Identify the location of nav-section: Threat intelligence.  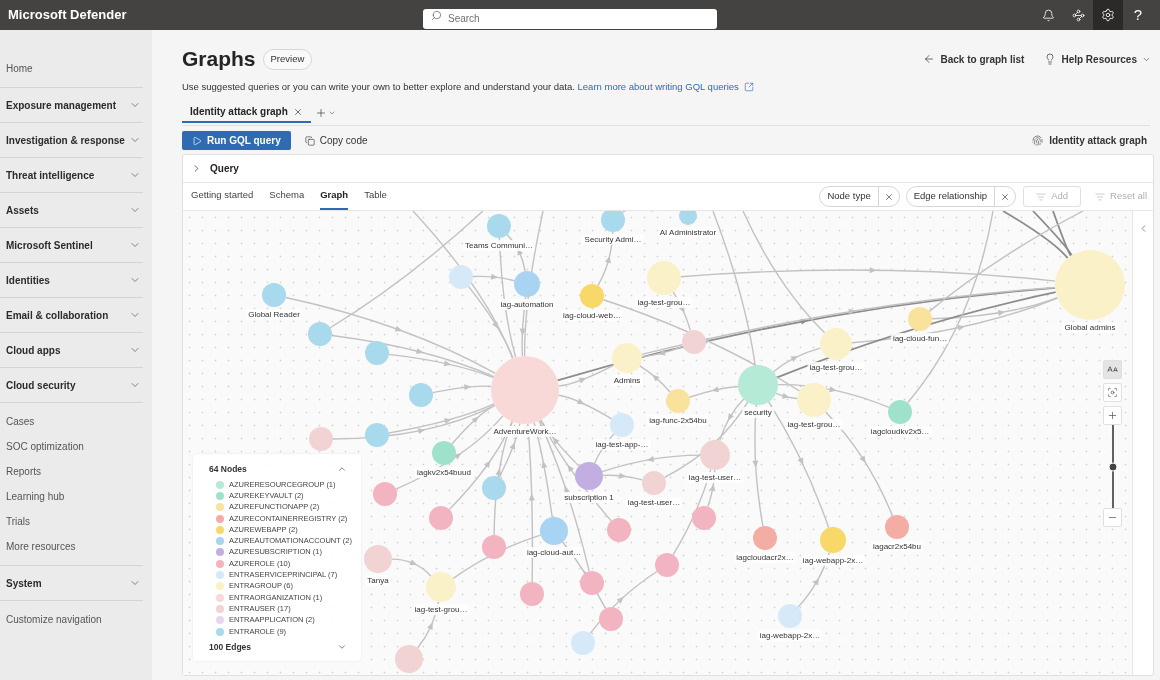
(71, 175).